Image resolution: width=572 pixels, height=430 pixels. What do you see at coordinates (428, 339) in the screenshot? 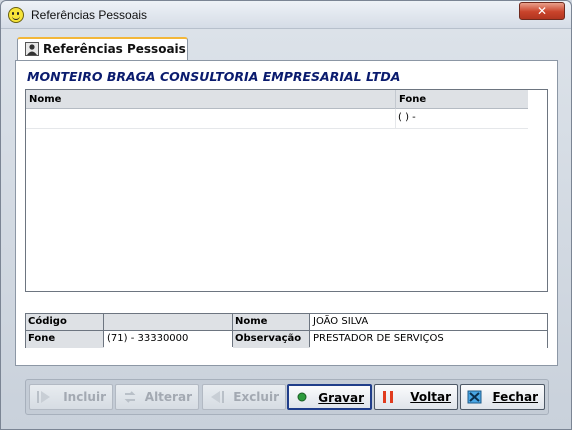
I see `observacao-field: PRESTADOR DE SERVIÇOS` at bounding box center [428, 339].